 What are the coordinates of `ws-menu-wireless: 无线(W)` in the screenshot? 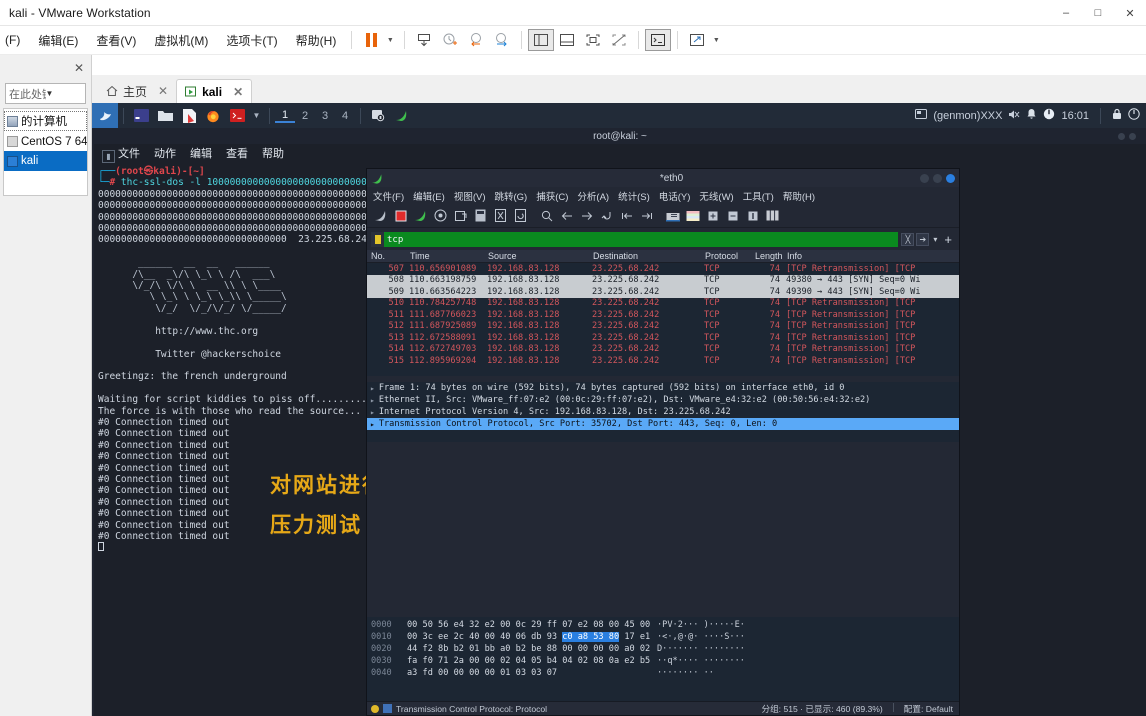 It's located at (716, 196).